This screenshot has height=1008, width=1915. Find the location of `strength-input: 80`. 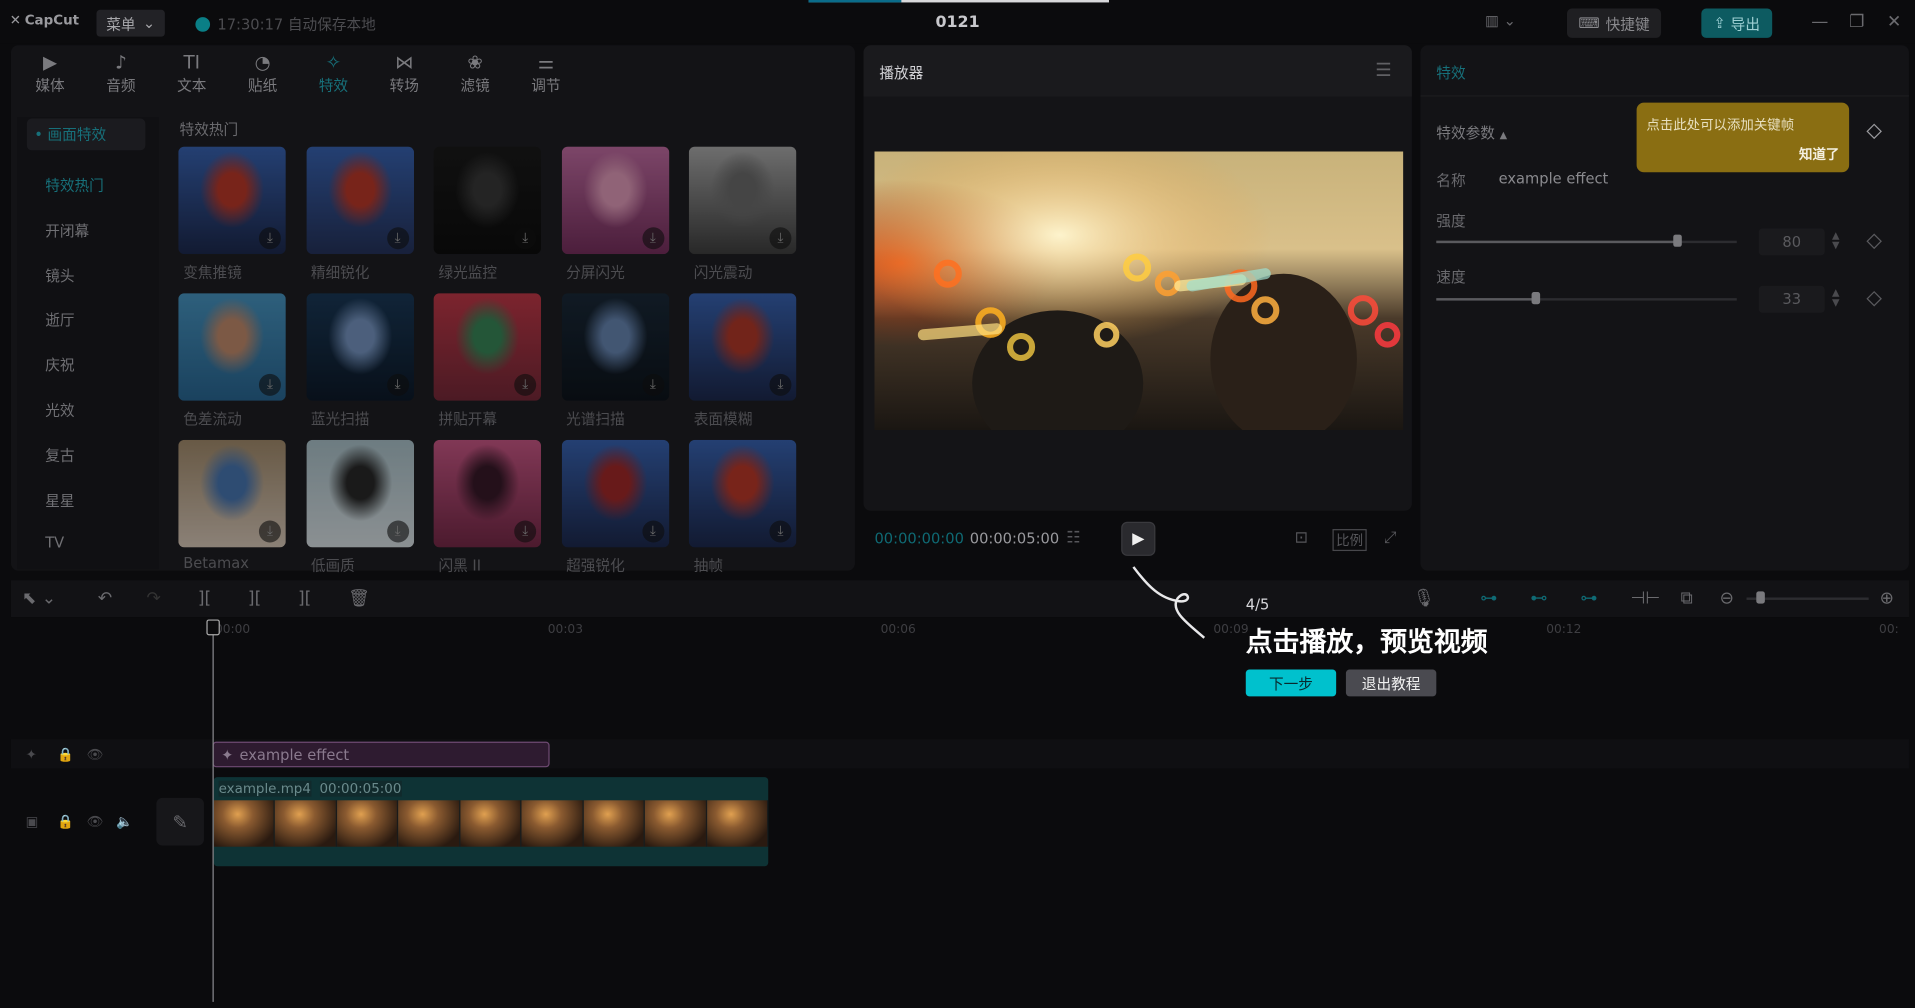

strength-input: 80 is located at coordinates (1791, 242).